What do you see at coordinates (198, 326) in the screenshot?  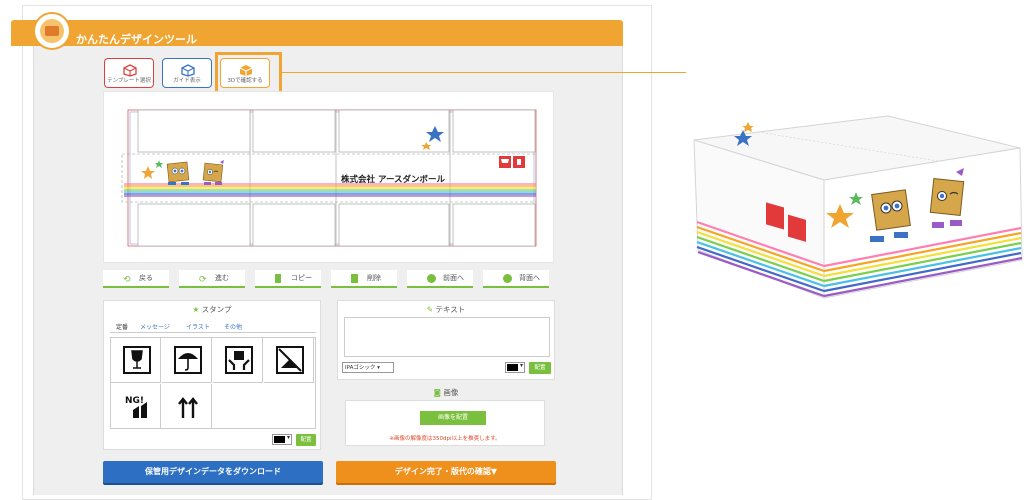 I see `tab-illustration: イラスト` at bounding box center [198, 326].